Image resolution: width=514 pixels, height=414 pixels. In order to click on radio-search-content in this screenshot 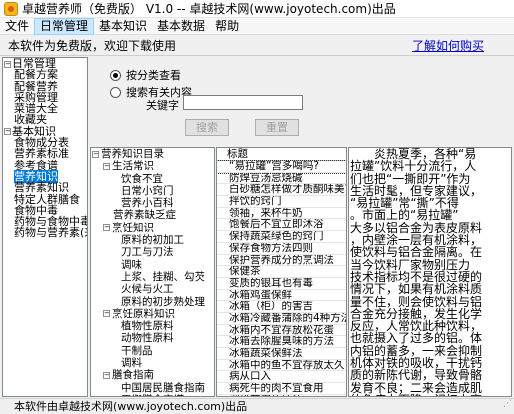, I will do `click(115, 92)`.